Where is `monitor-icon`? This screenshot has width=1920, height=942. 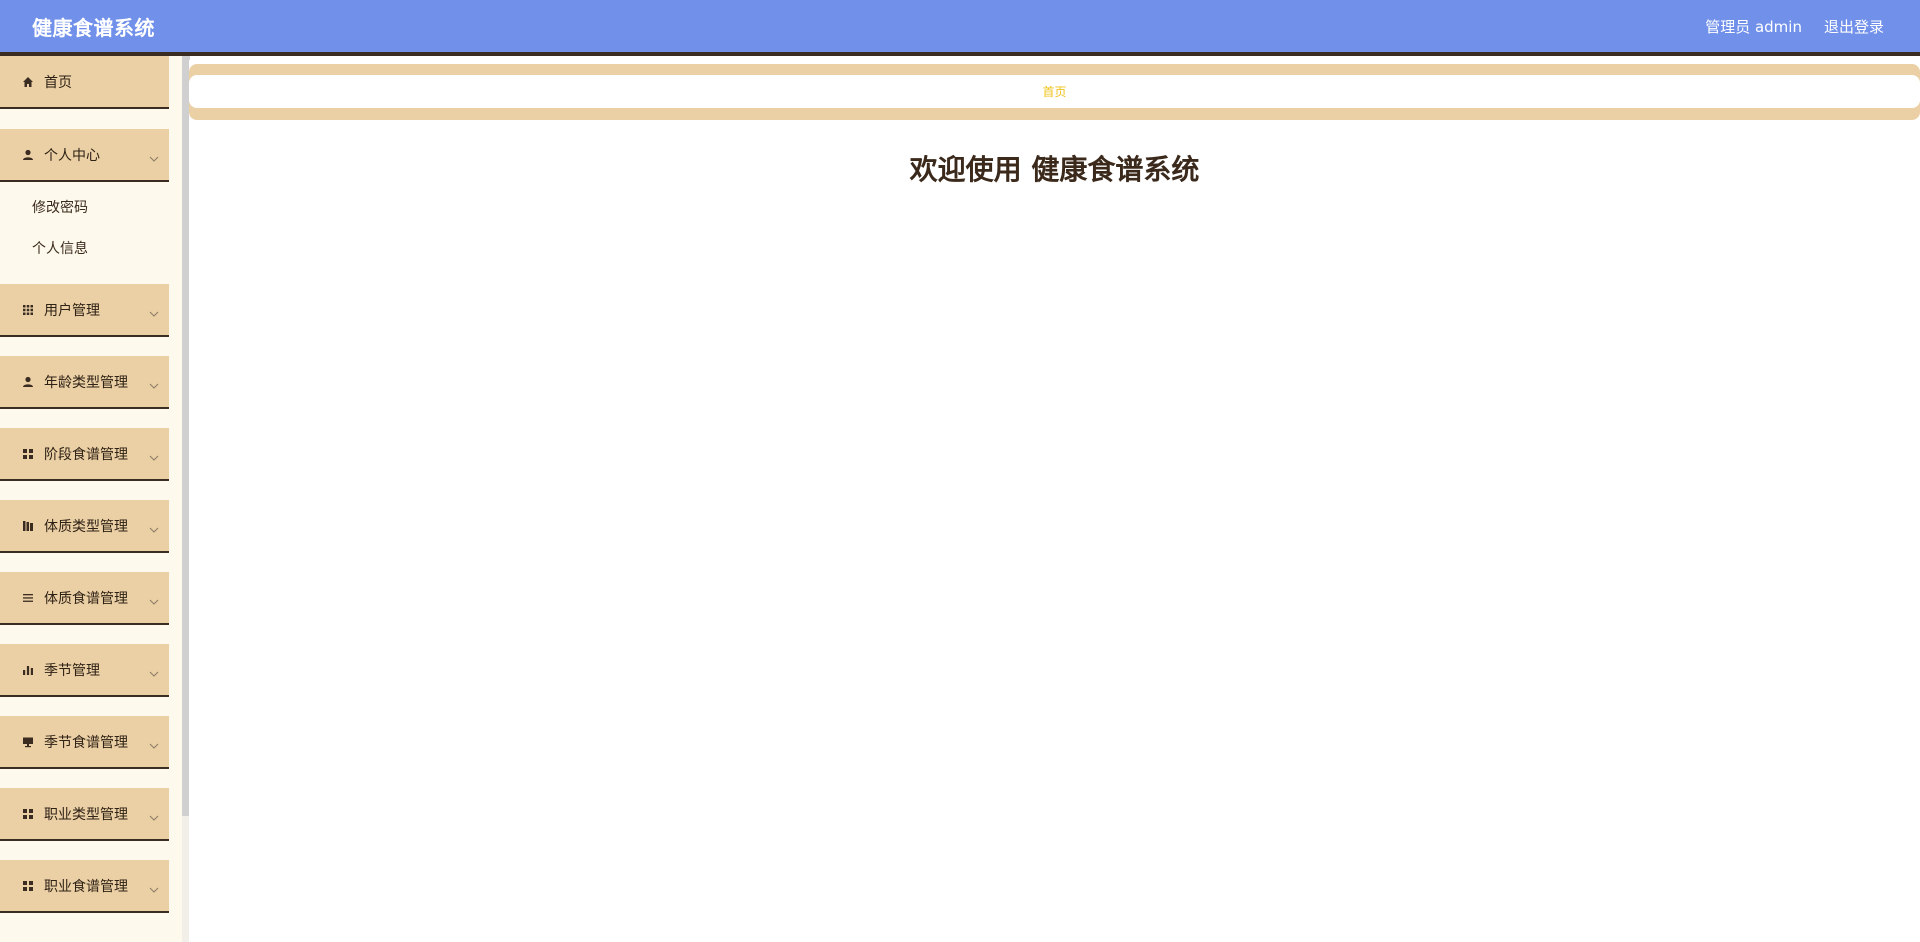 monitor-icon is located at coordinates (28, 742).